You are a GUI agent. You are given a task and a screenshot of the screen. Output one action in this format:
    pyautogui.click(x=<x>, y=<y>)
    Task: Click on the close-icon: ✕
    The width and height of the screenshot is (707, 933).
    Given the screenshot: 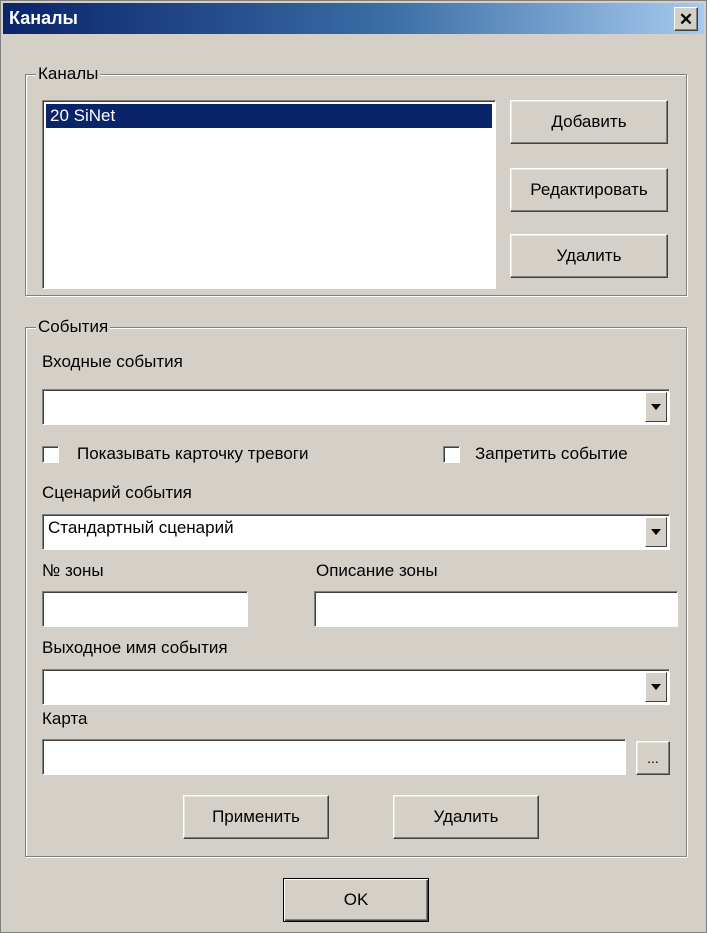 What is the action you would take?
    pyautogui.click(x=686, y=19)
    